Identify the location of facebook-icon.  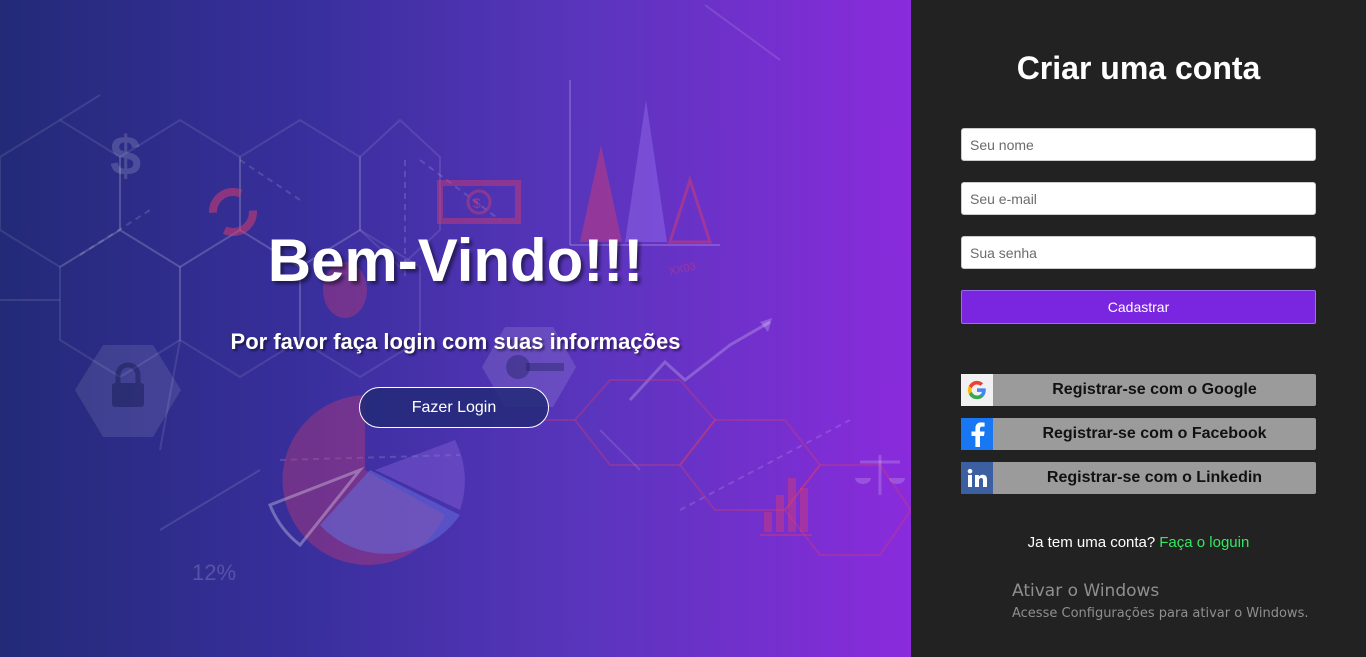
(977, 434).